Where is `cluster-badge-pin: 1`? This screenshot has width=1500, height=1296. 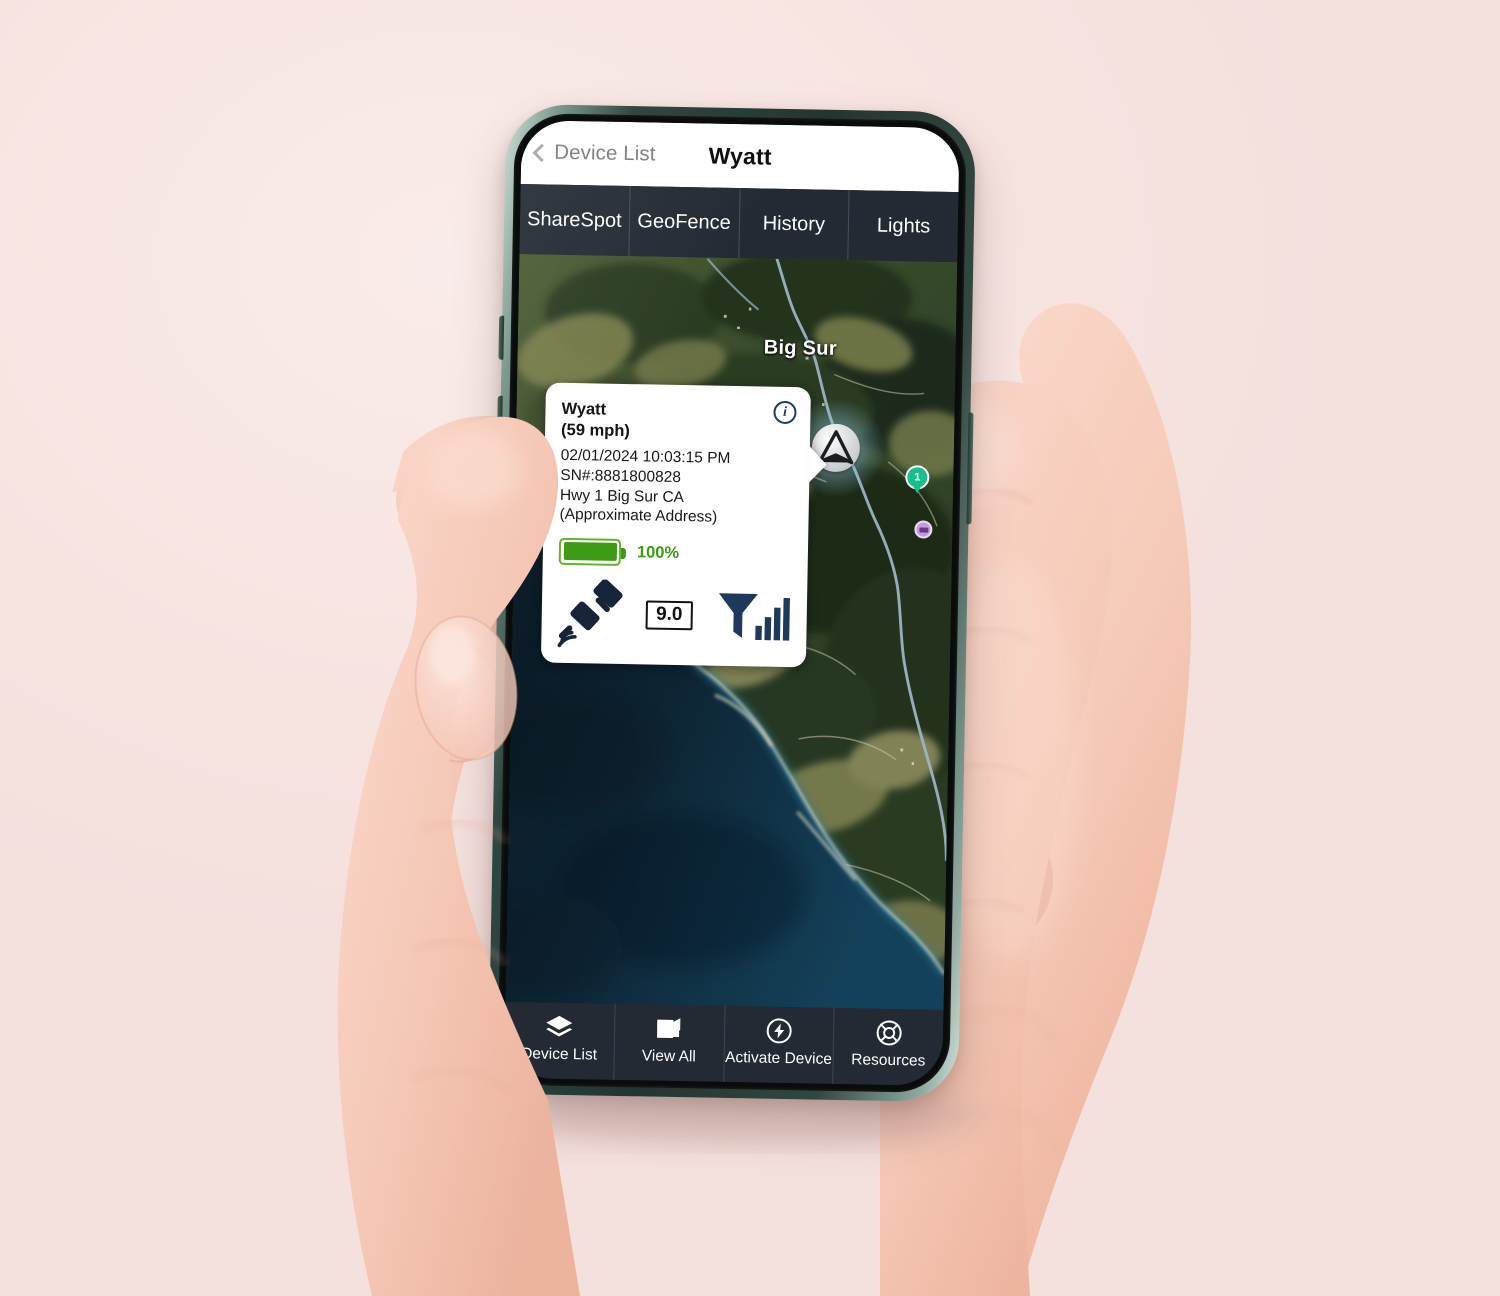
cluster-badge-pin: 1 is located at coordinates (917, 480).